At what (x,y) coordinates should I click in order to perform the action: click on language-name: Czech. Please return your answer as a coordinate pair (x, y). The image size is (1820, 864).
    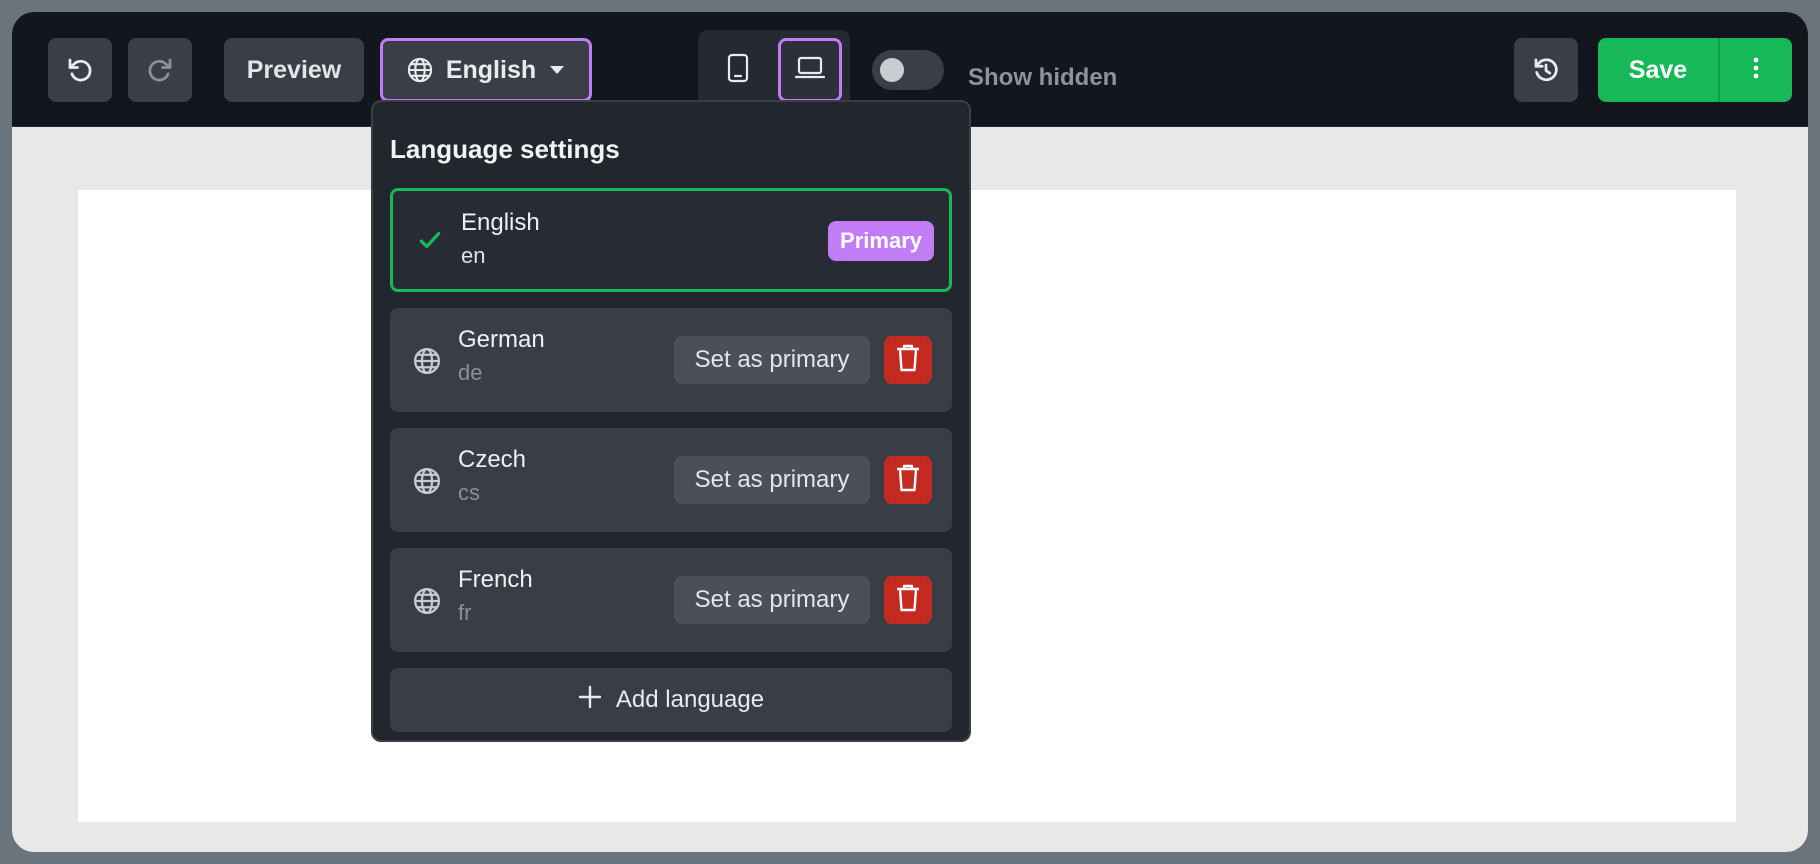
    Looking at the image, I should click on (492, 459).